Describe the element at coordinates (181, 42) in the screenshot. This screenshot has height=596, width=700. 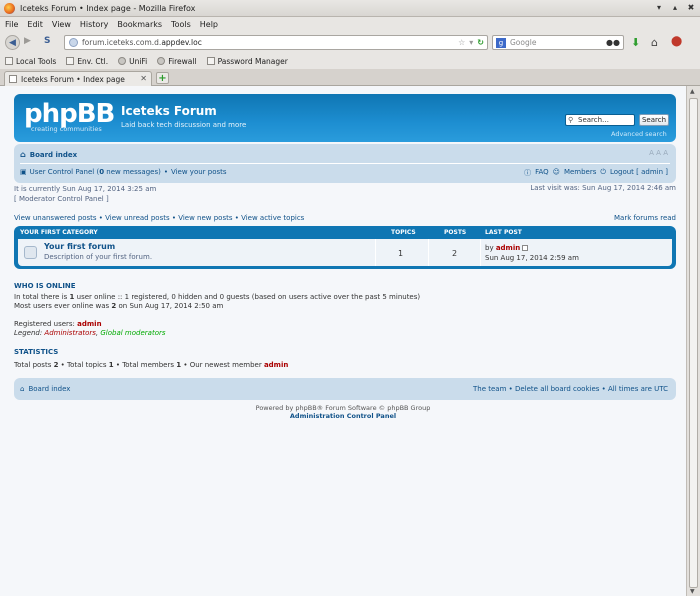
I see `url-host: appdev.loc` at that location.